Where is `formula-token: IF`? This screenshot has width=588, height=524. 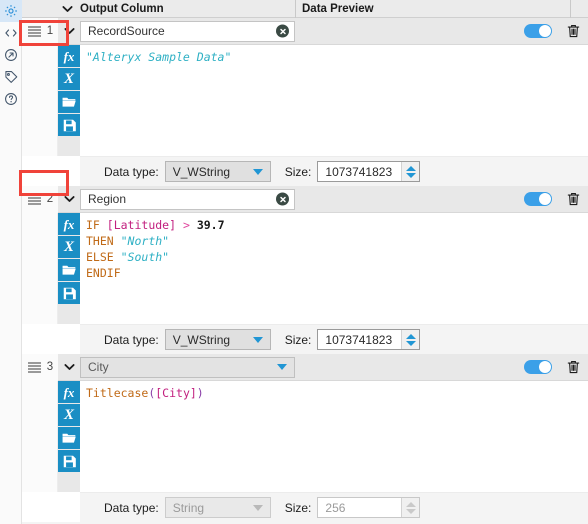
formula-token: IF is located at coordinates (96, 225).